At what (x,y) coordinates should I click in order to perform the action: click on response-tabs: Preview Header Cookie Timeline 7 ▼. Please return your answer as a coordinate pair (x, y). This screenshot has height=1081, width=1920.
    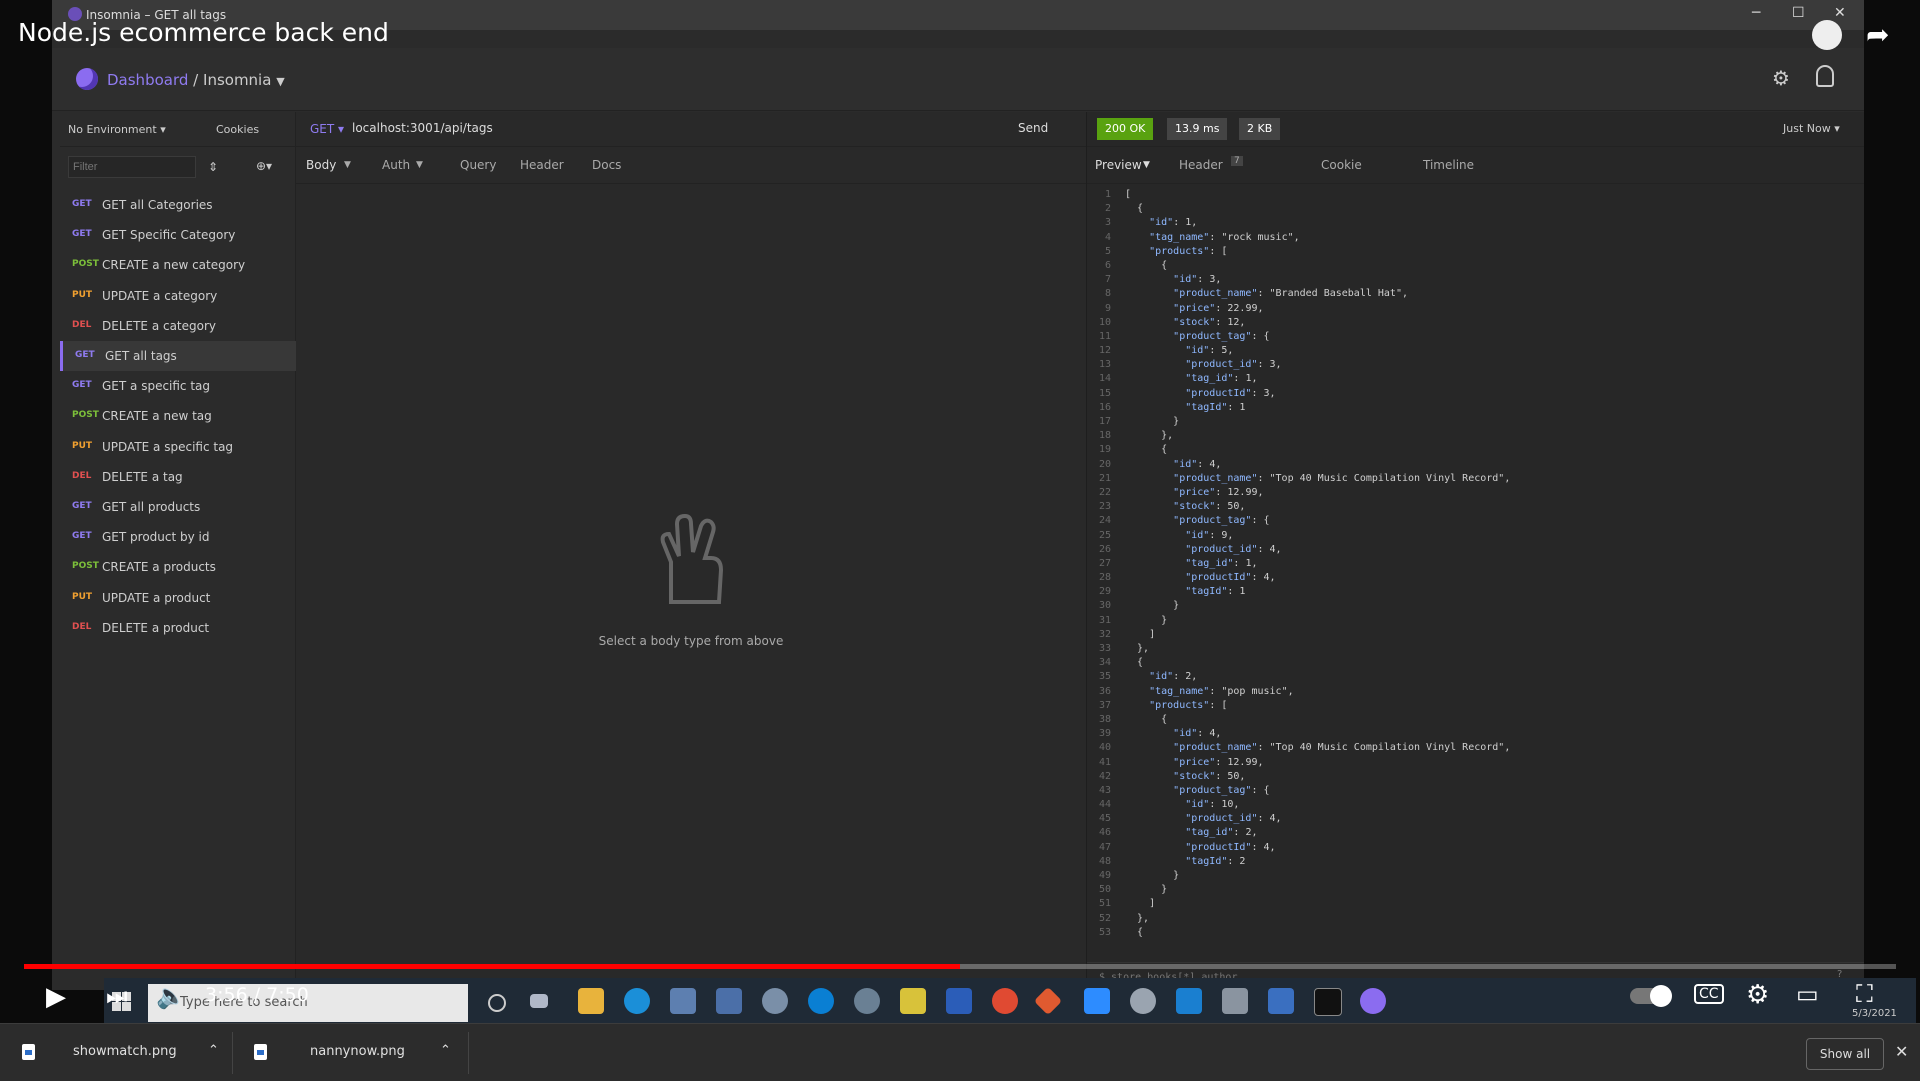
    Looking at the image, I should click on (1475, 165).